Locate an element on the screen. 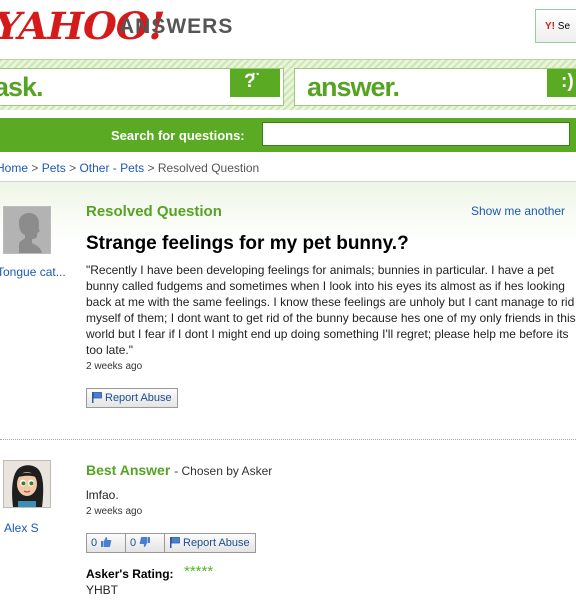 The height and width of the screenshot is (611, 576). search-label: Search for questions: is located at coordinates (178, 135).